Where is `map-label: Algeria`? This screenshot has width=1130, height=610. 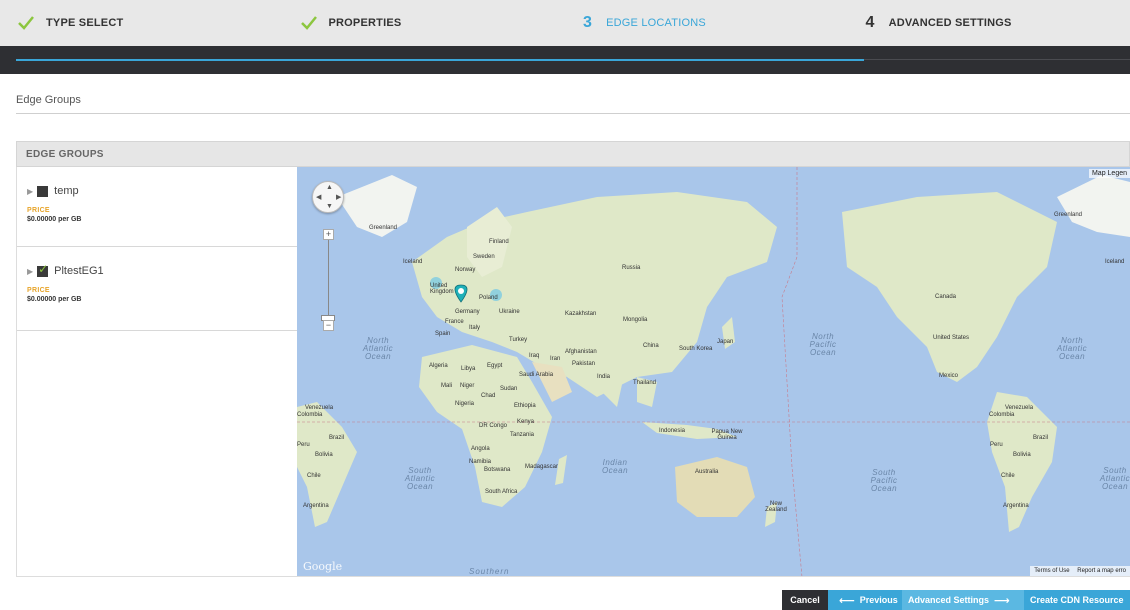 map-label: Algeria is located at coordinates (438, 366).